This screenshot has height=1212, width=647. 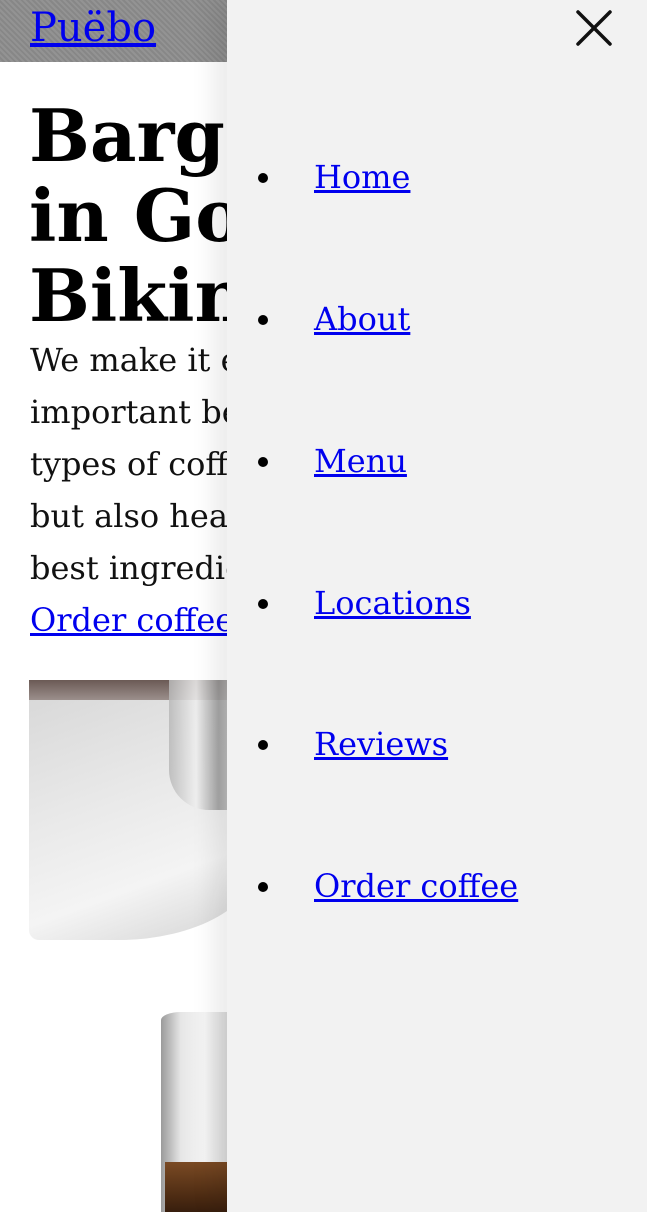 What do you see at coordinates (362, 319) in the screenshot?
I see `nav-link-about: About` at bounding box center [362, 319].